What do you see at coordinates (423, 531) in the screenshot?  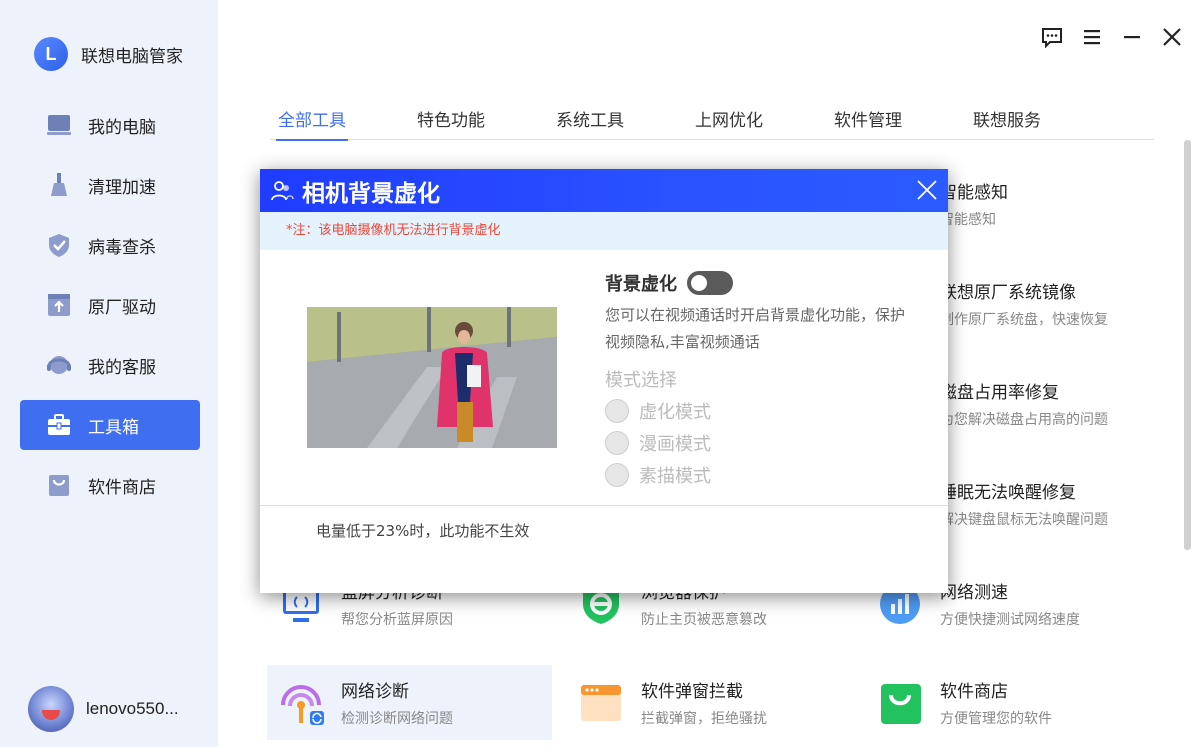 I see `battery-note: 电量低于23%时，此功能不生效` at bounding box center [423, 531].